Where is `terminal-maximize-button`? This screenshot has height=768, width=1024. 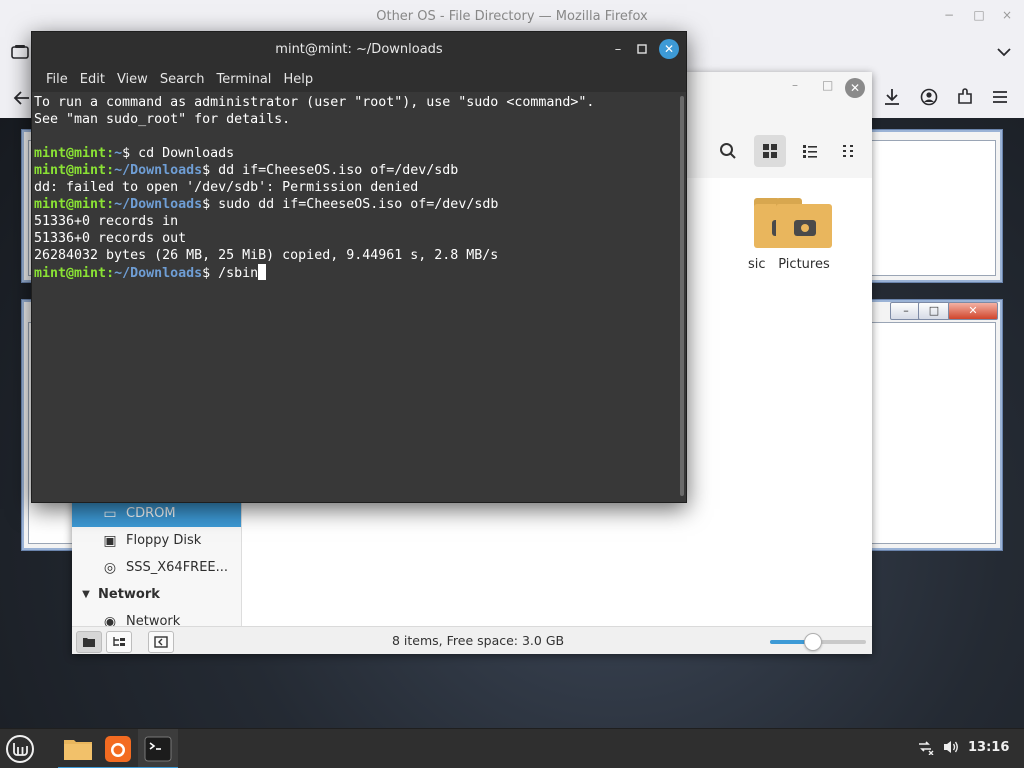
terminal-maximize-button is located at coordinates (642, 49).